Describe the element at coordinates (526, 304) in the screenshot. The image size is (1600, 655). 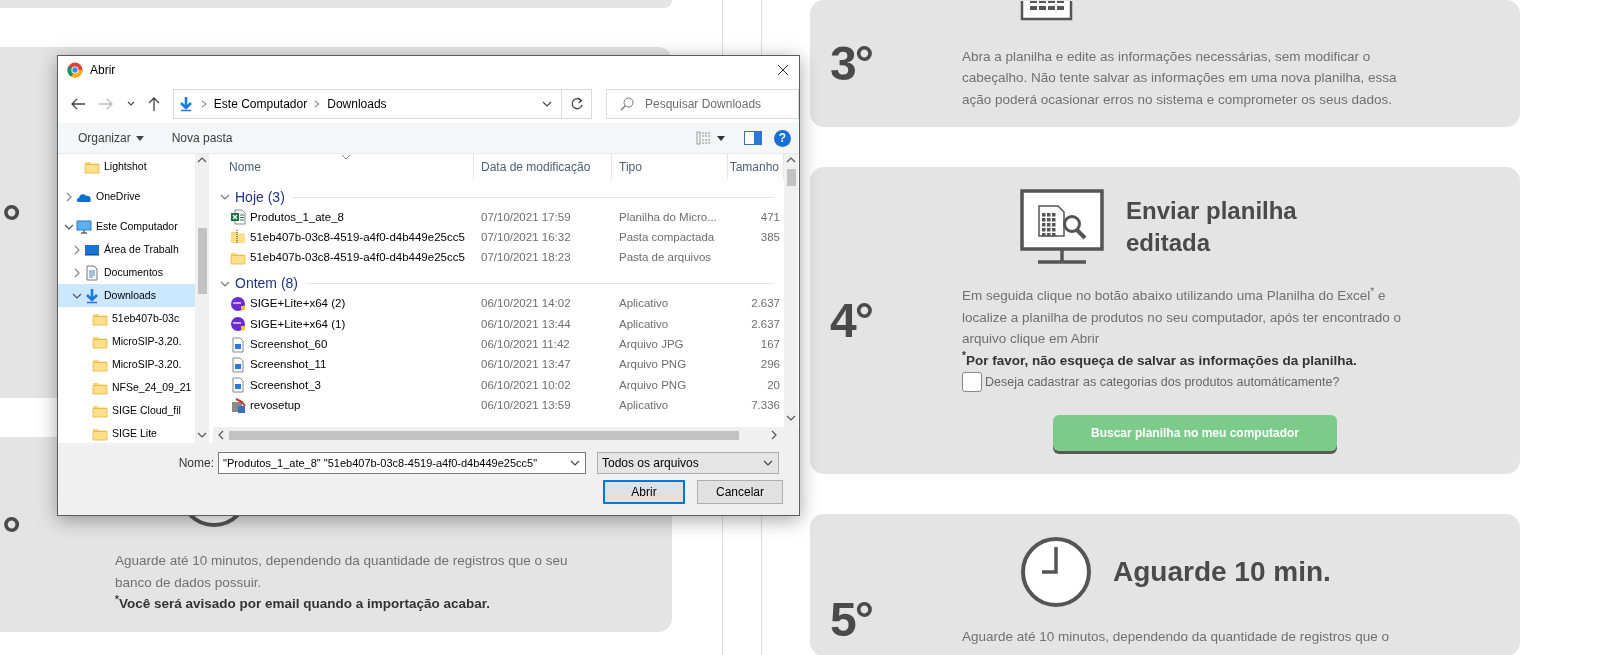
I see `file-date: 06/10/2021 14:02` at that location.